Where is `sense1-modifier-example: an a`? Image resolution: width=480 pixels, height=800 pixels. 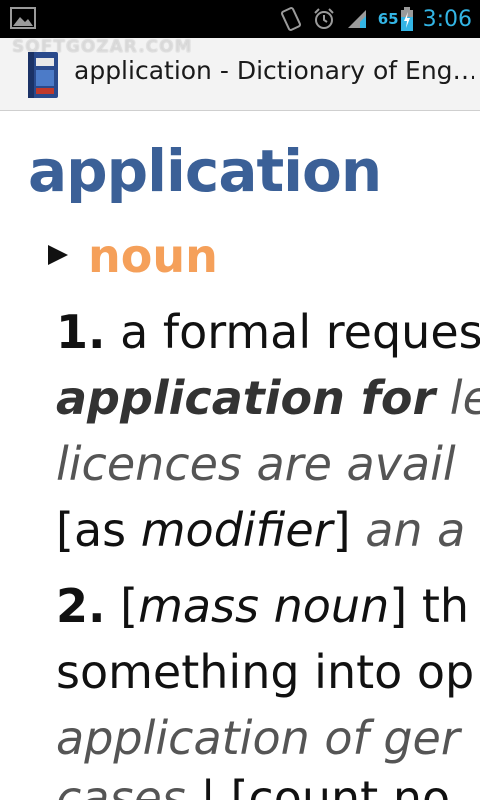
sense1-modifier-example: an a is located at coordinates (415, 530).